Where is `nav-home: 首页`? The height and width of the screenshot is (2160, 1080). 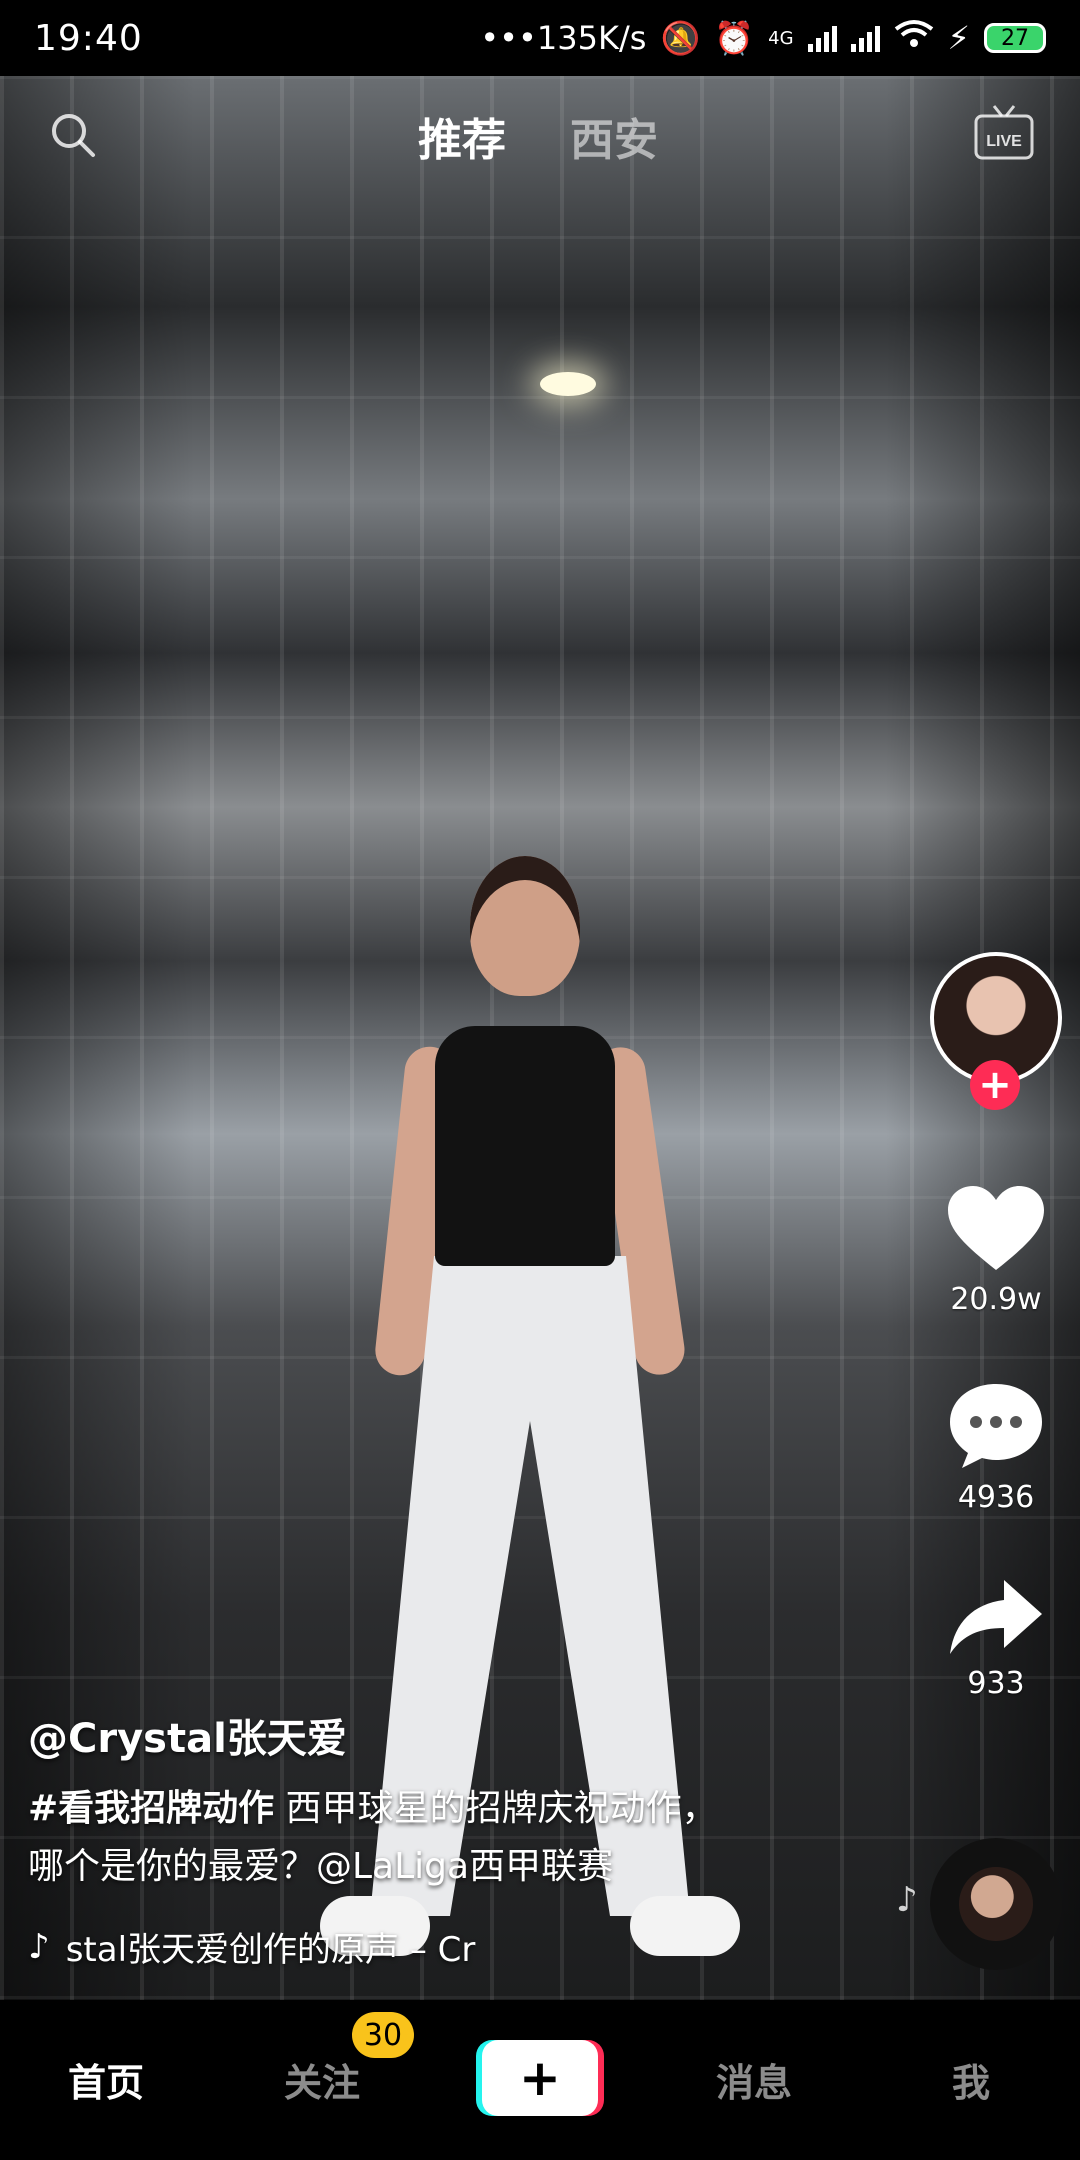 nav-home: 首页 is located at coordinates (106, 2079).